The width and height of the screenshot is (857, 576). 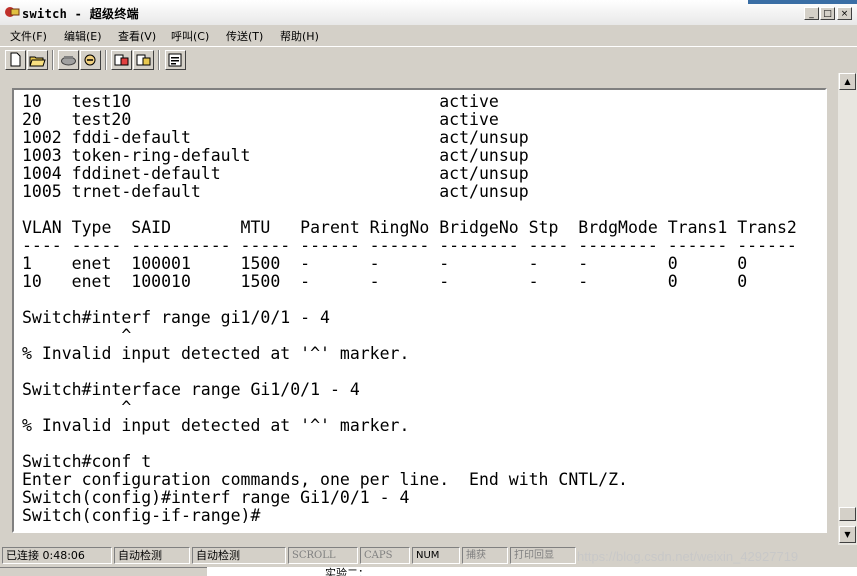 What do you see at coordinates (428, 13) in the screenshot?
I see `title-bar: switch - 超级终端` at bounding box center [428, 13].